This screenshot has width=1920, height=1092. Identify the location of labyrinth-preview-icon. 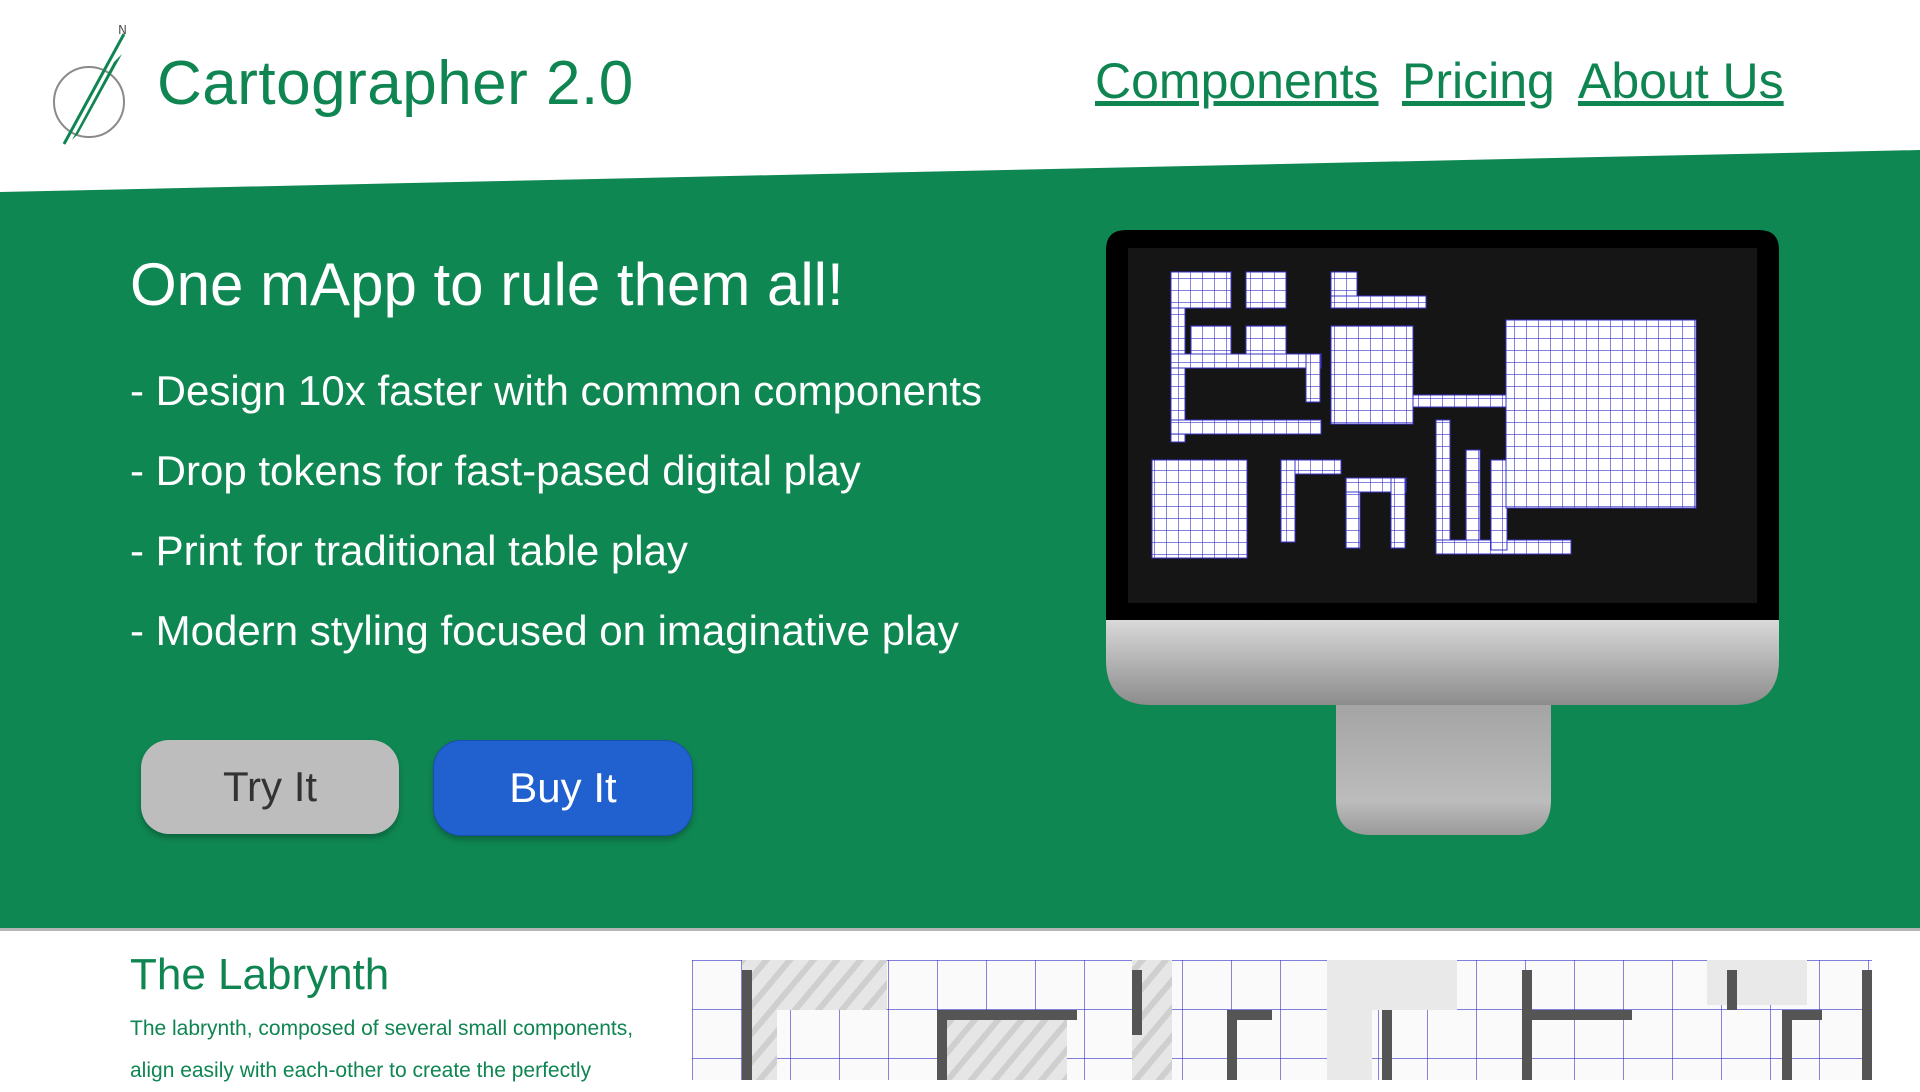
(1282, 1020).